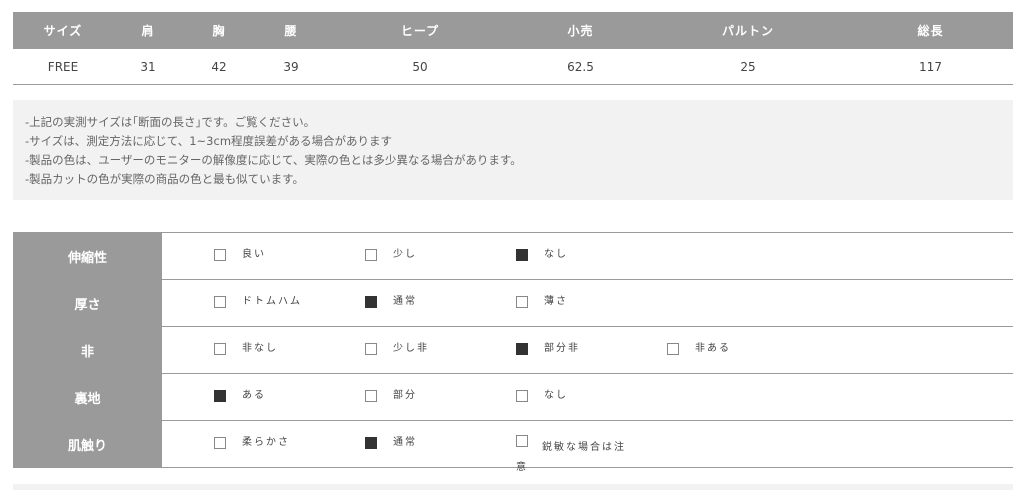  Describe the element at coordinates (209, 141) in the screenshot. I see `note-line: -サイズは、測定方法に応じて、1~3cm程度誤差がある場合があります` at that location.